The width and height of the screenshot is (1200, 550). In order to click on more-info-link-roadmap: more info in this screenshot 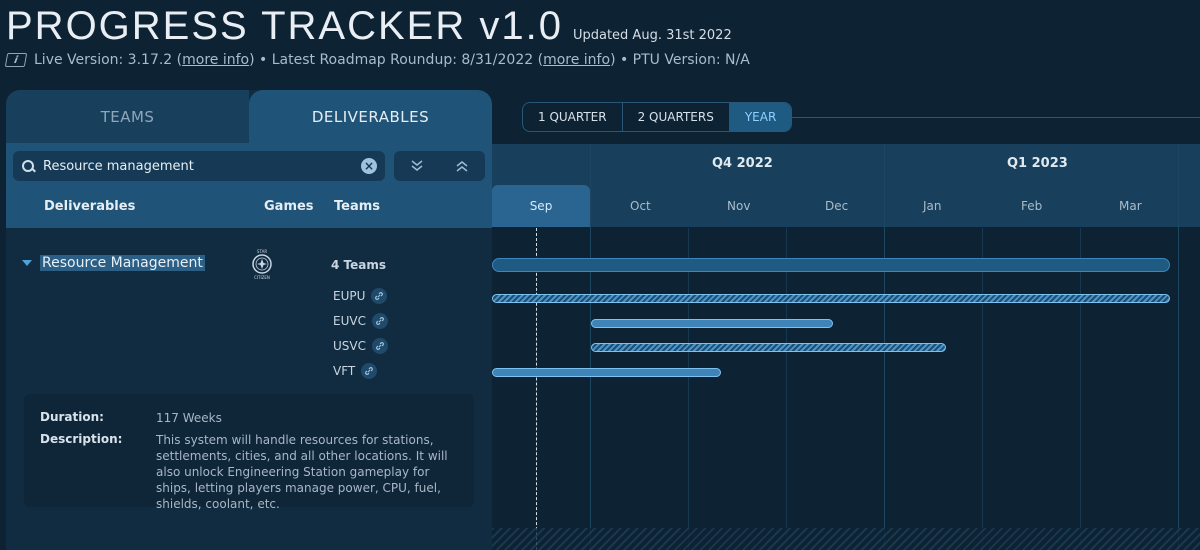, I will do `click(576, 60)`.